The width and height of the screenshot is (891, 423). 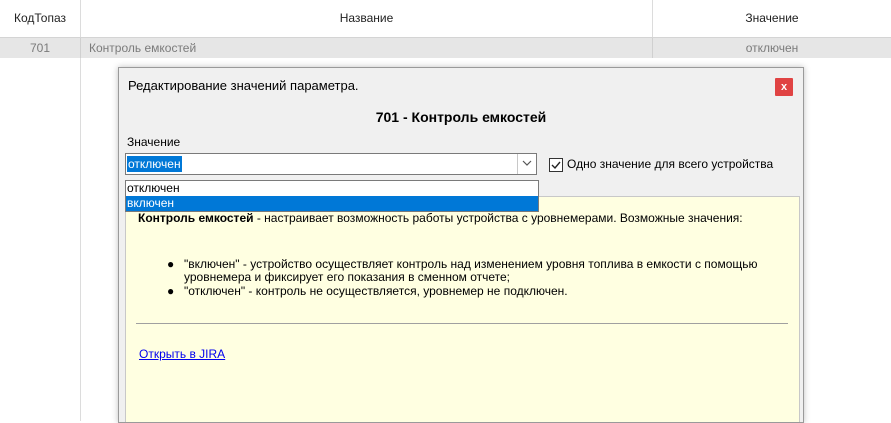 What do you see at coordinates (772, 18) in the screenshot?
I see `column-header-value: Значение` at bounding box center [772, 18].